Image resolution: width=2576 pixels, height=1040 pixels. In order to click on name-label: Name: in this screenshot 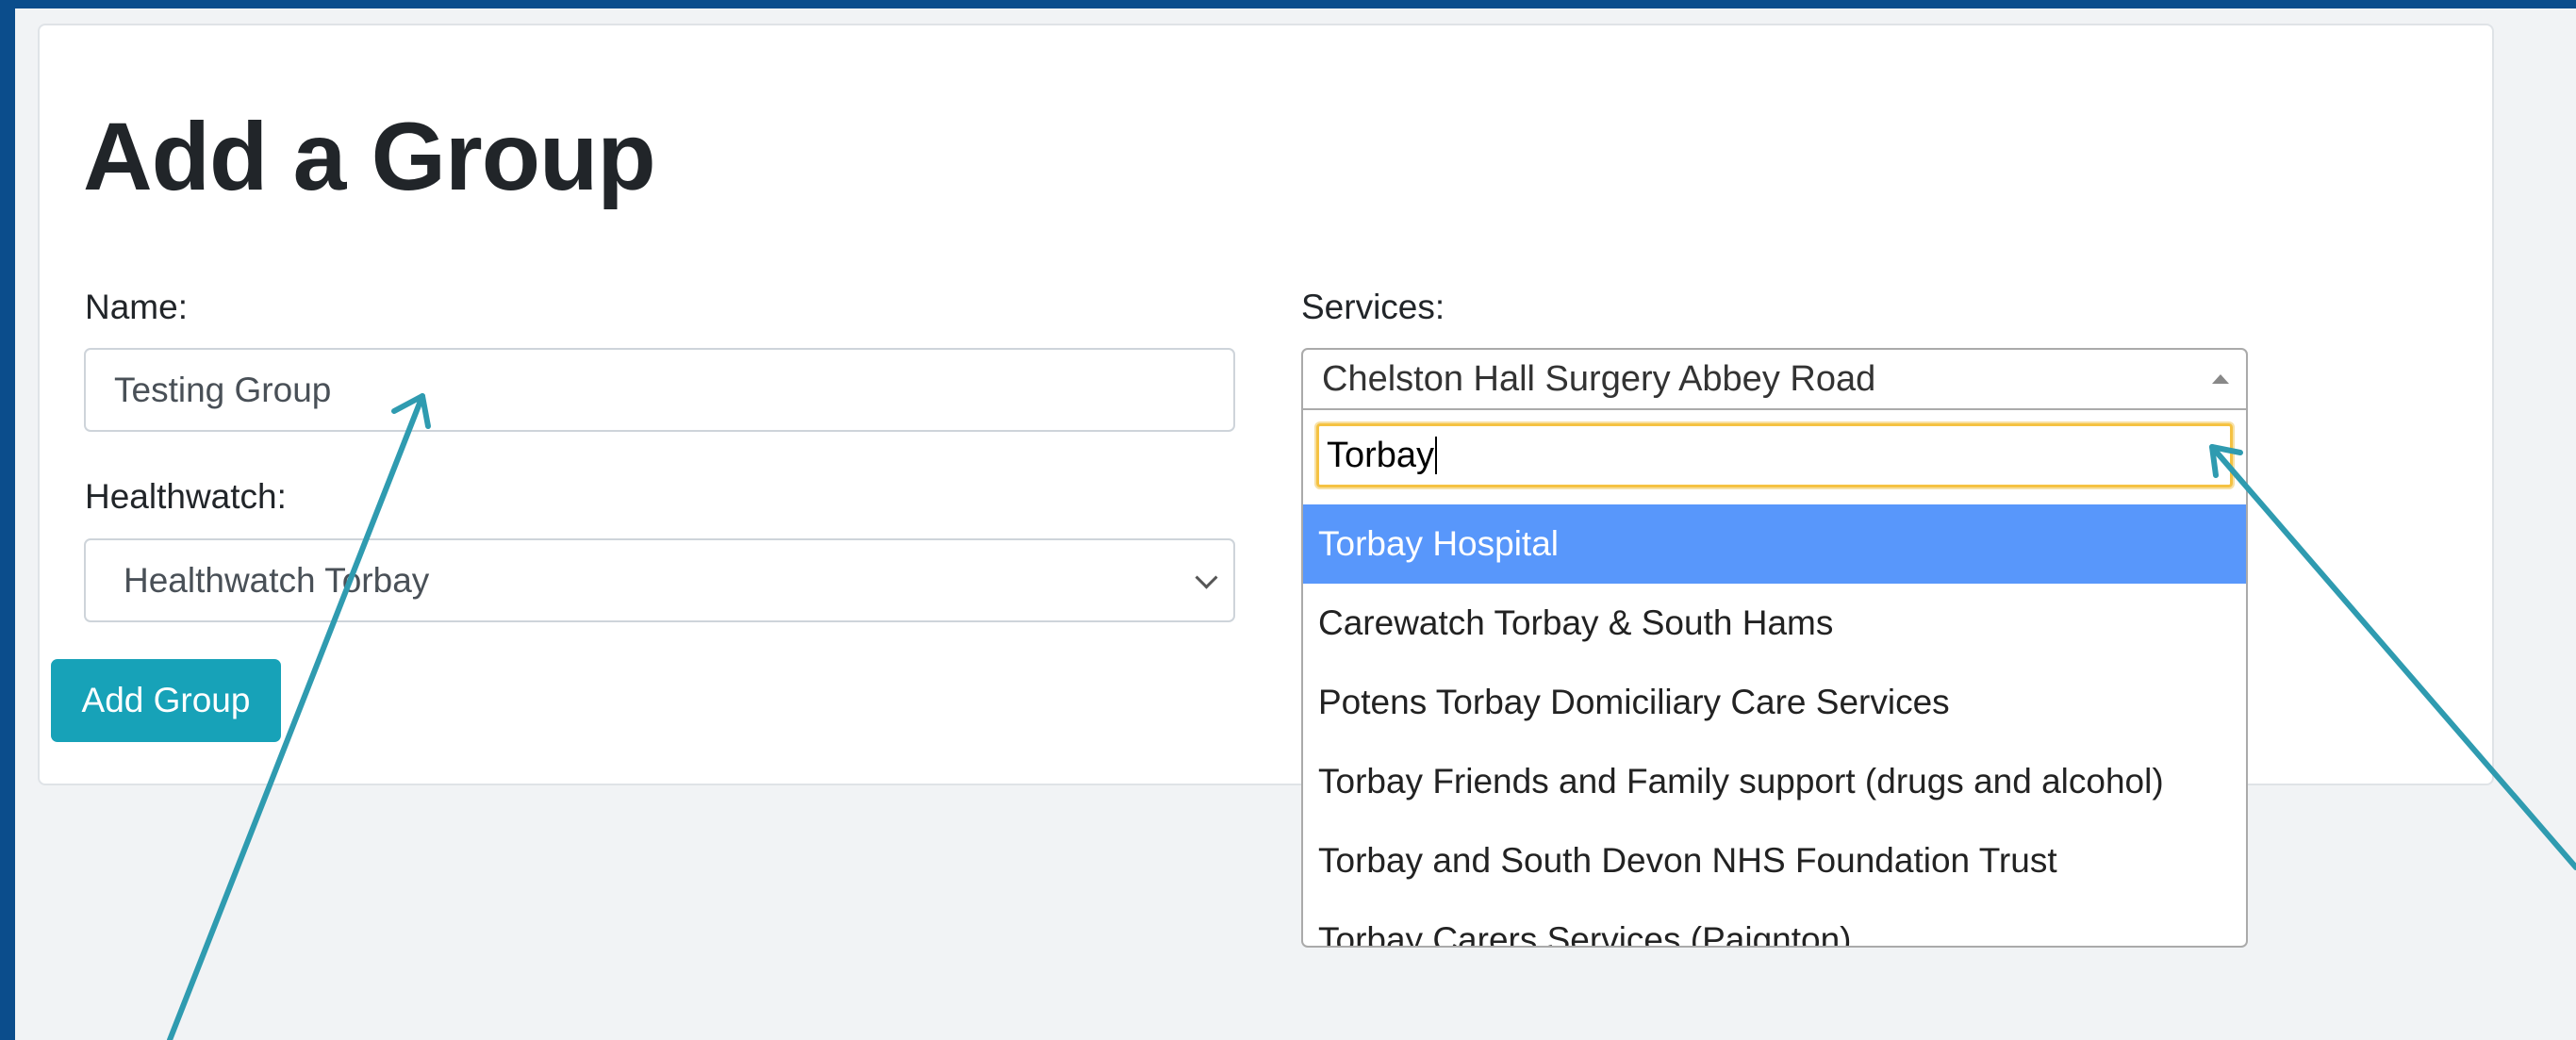, I will do `click(136, 307)`.